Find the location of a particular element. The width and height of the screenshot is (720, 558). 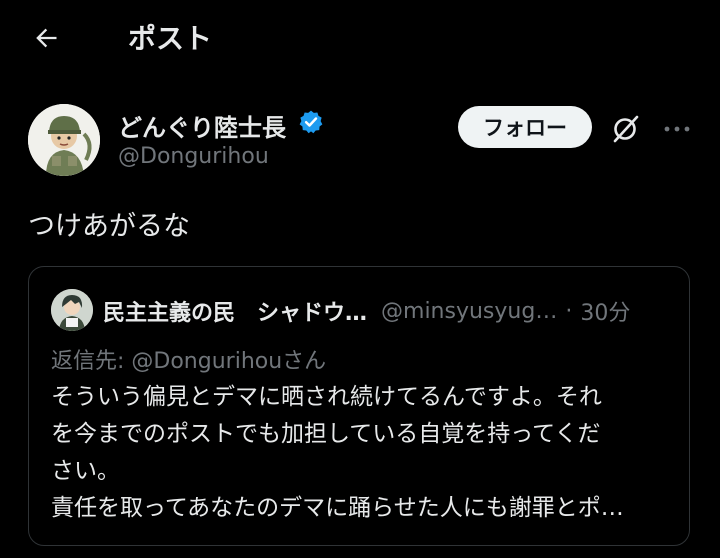

post-text: つけあがるな is located at coordinates (109, 226).